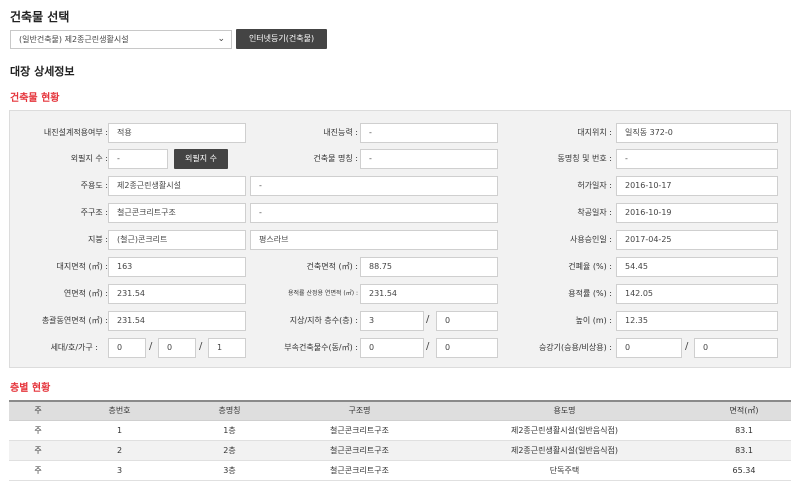  What do you see at coordinates (177, 267) in the screenshot?
I see `land-area-field: 163` at bounding box center [177, 267].